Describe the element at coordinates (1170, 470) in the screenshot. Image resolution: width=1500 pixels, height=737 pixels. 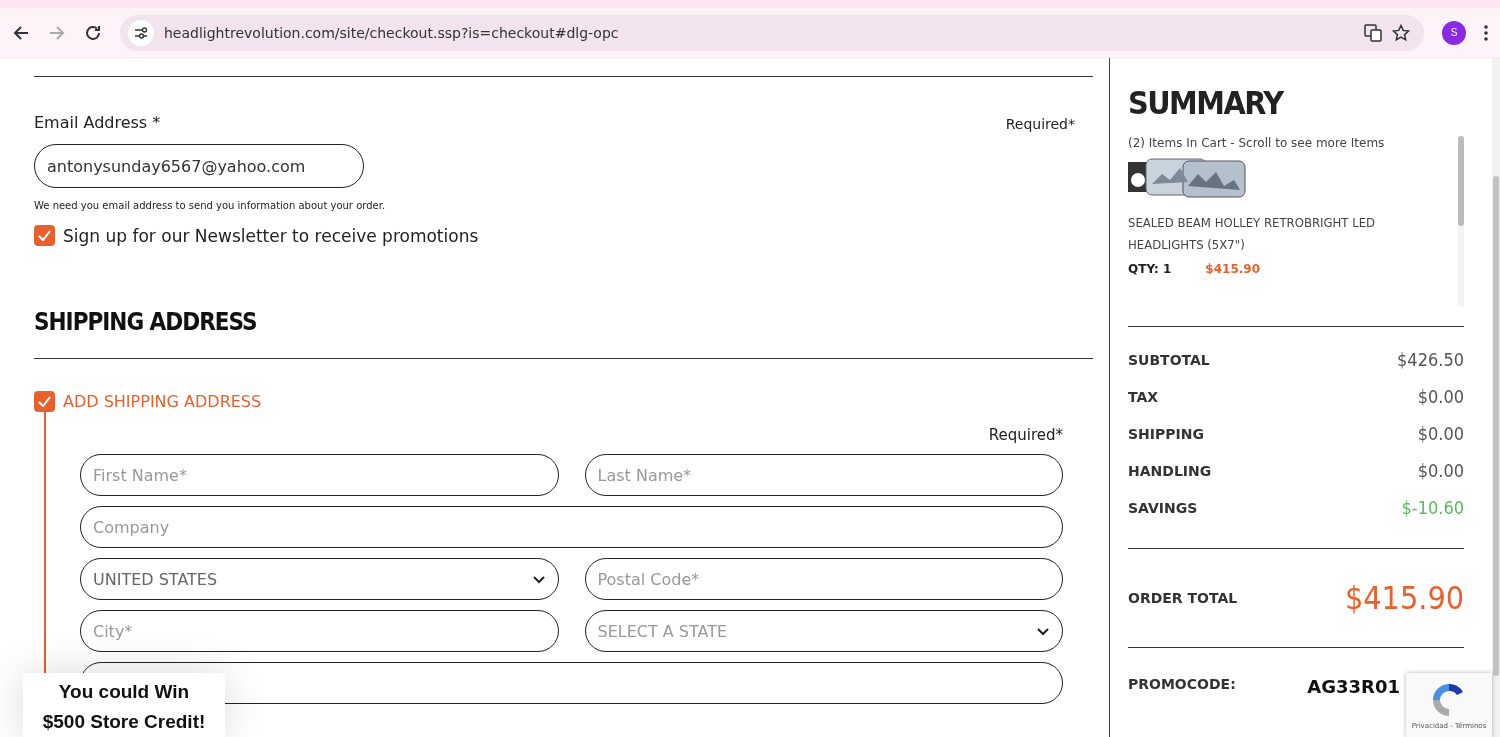
I see `summary-label: HANDLING` at that location.